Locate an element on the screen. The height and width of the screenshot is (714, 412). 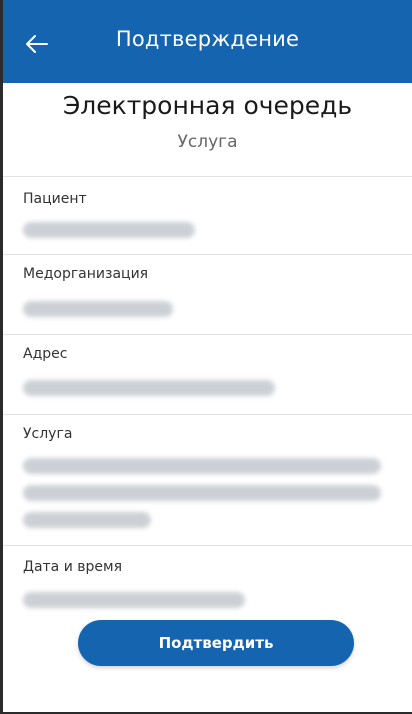
address-field: Адрес is located at coordinates (207, 374).